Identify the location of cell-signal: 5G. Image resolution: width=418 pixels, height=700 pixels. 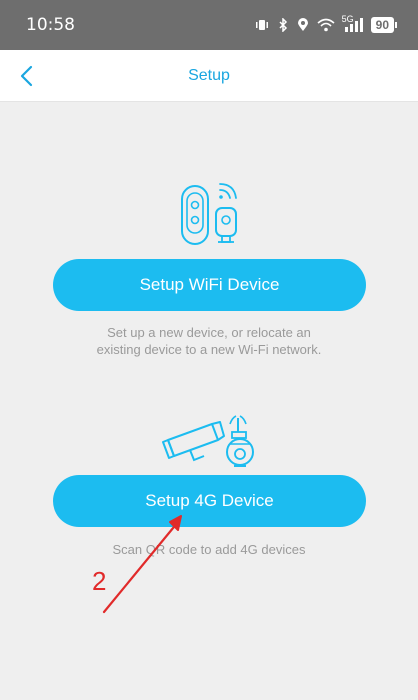
(352, 23).